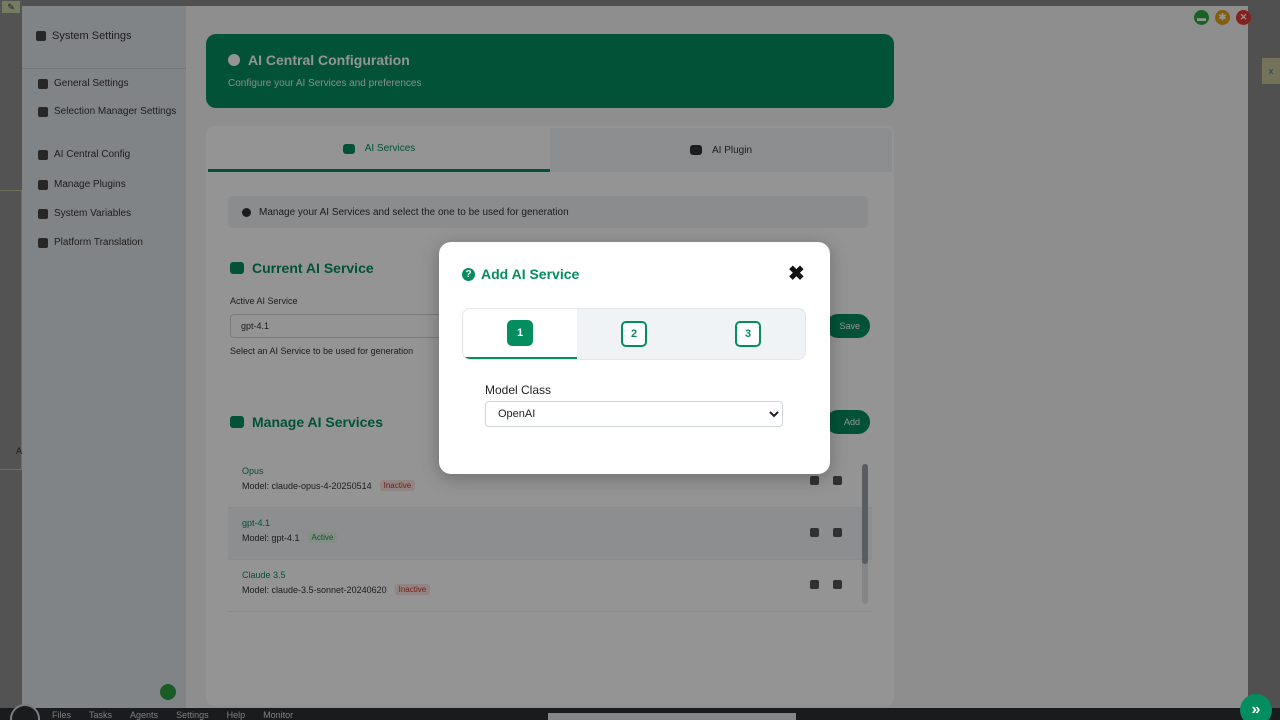 This screenshot has width=1280, height=720. I want to click on model-class-label: Model Class, so click(518, 390).